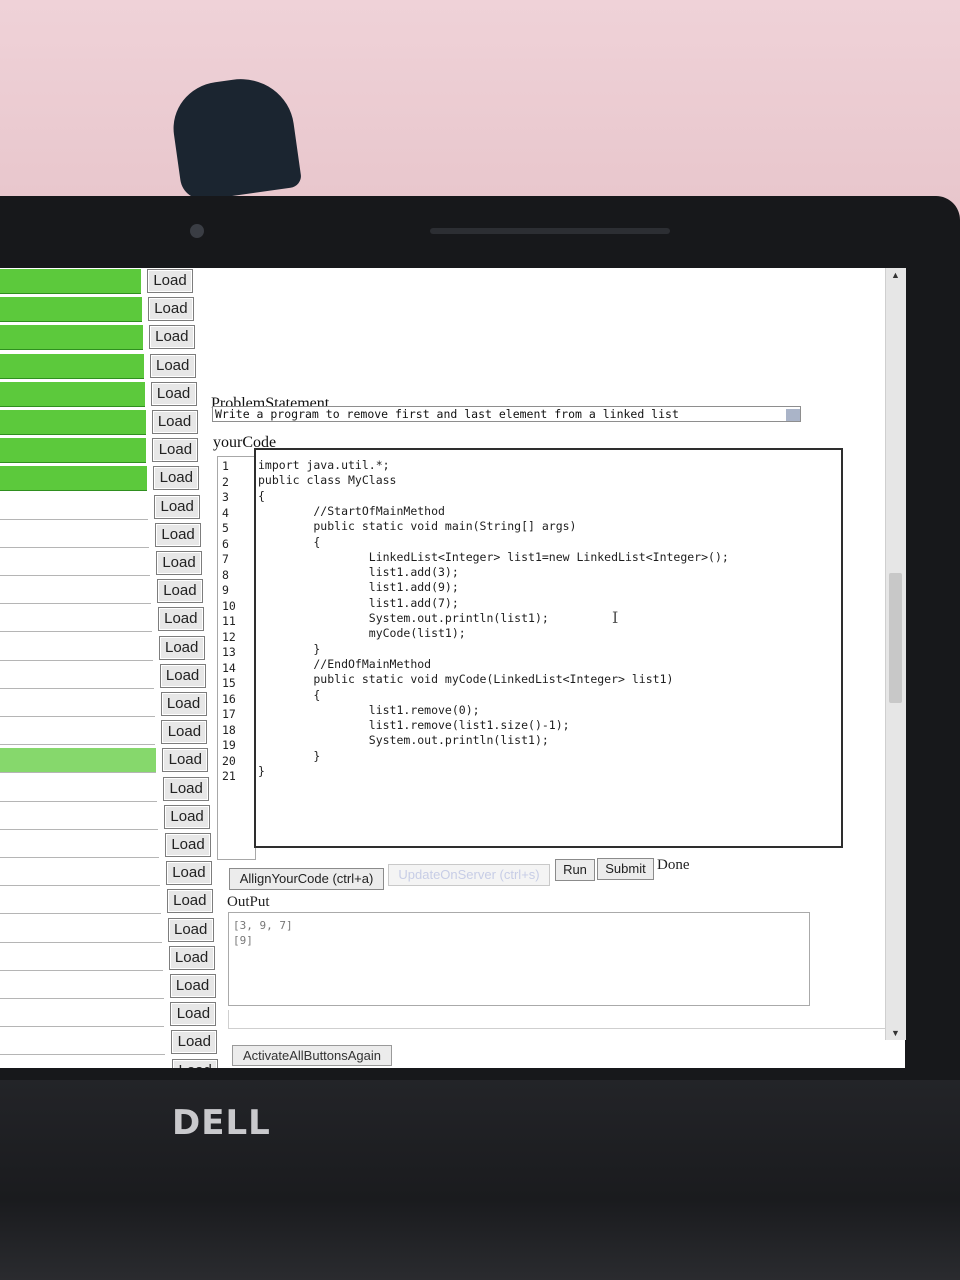  Describe the element at coordinates (369, 709) in the screenshot. I see `code-line: list1.remove(0);` at that location.